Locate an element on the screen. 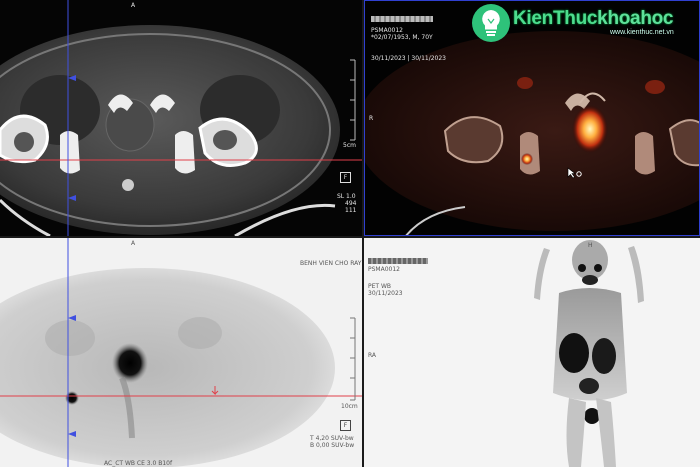 The width and height of the screenshot is (700, 467). pet-orientation-top: A is located at coordinates (133, 243).